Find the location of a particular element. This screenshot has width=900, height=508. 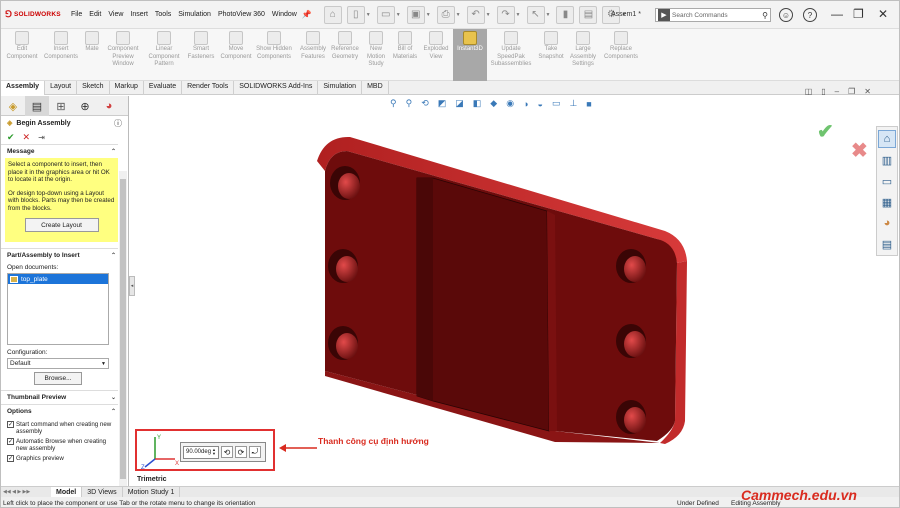

file-explorer-icon: ▭ is located at coordinates (887, 181).